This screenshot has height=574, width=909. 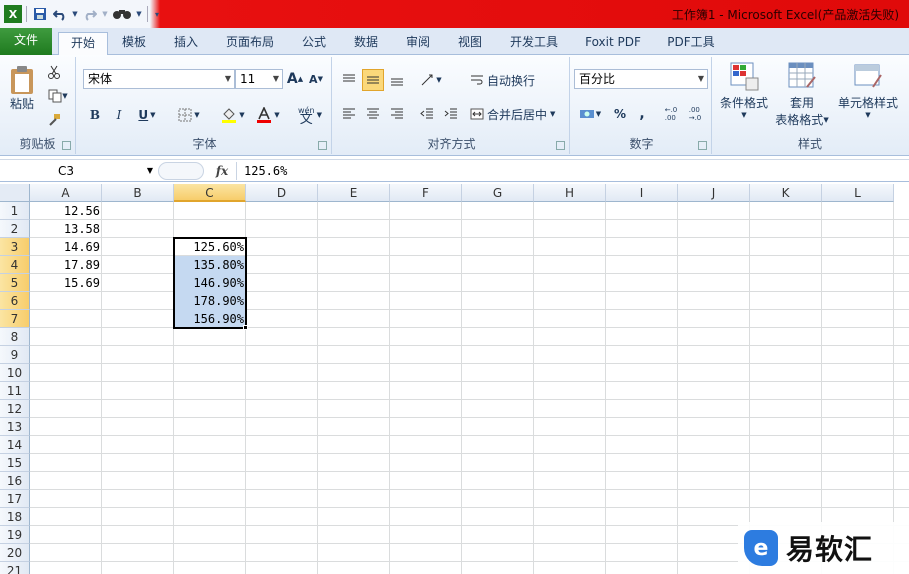 What do you see at coordinates (349, 80) in the screenshot?
I see `align-top-button` at bounding box center [349, 80].